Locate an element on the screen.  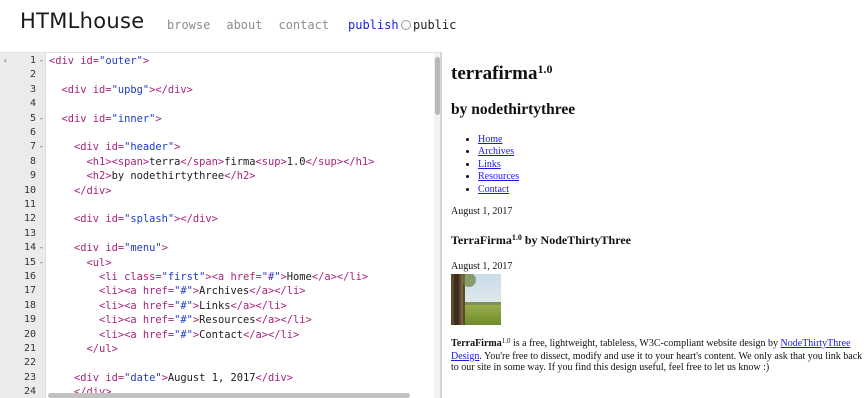
public-radio is located at coordinates (406, 25).